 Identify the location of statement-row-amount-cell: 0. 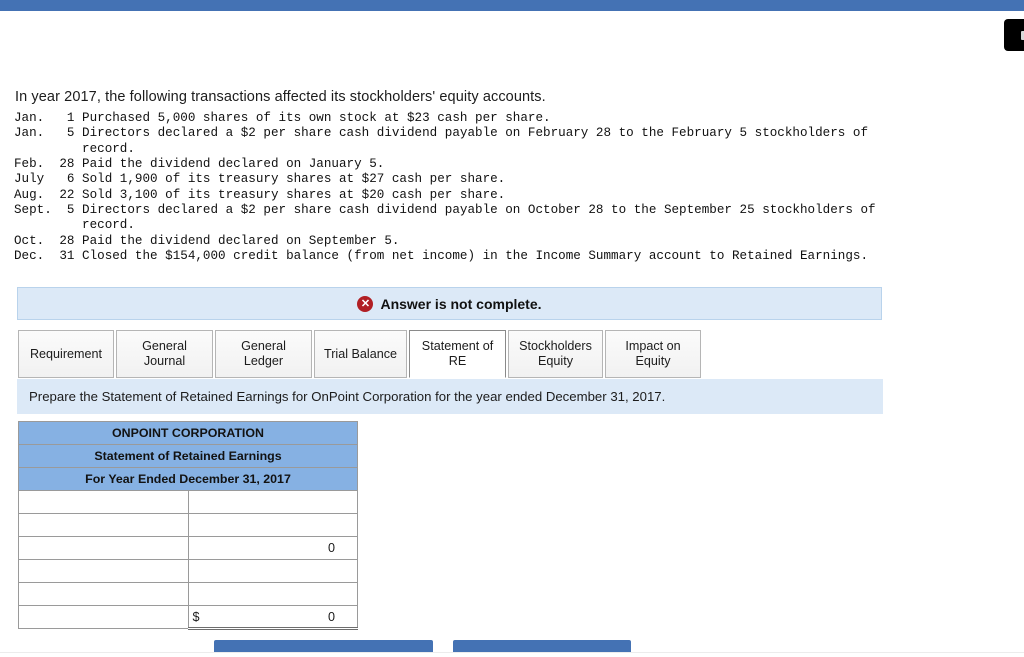
(272, 548).